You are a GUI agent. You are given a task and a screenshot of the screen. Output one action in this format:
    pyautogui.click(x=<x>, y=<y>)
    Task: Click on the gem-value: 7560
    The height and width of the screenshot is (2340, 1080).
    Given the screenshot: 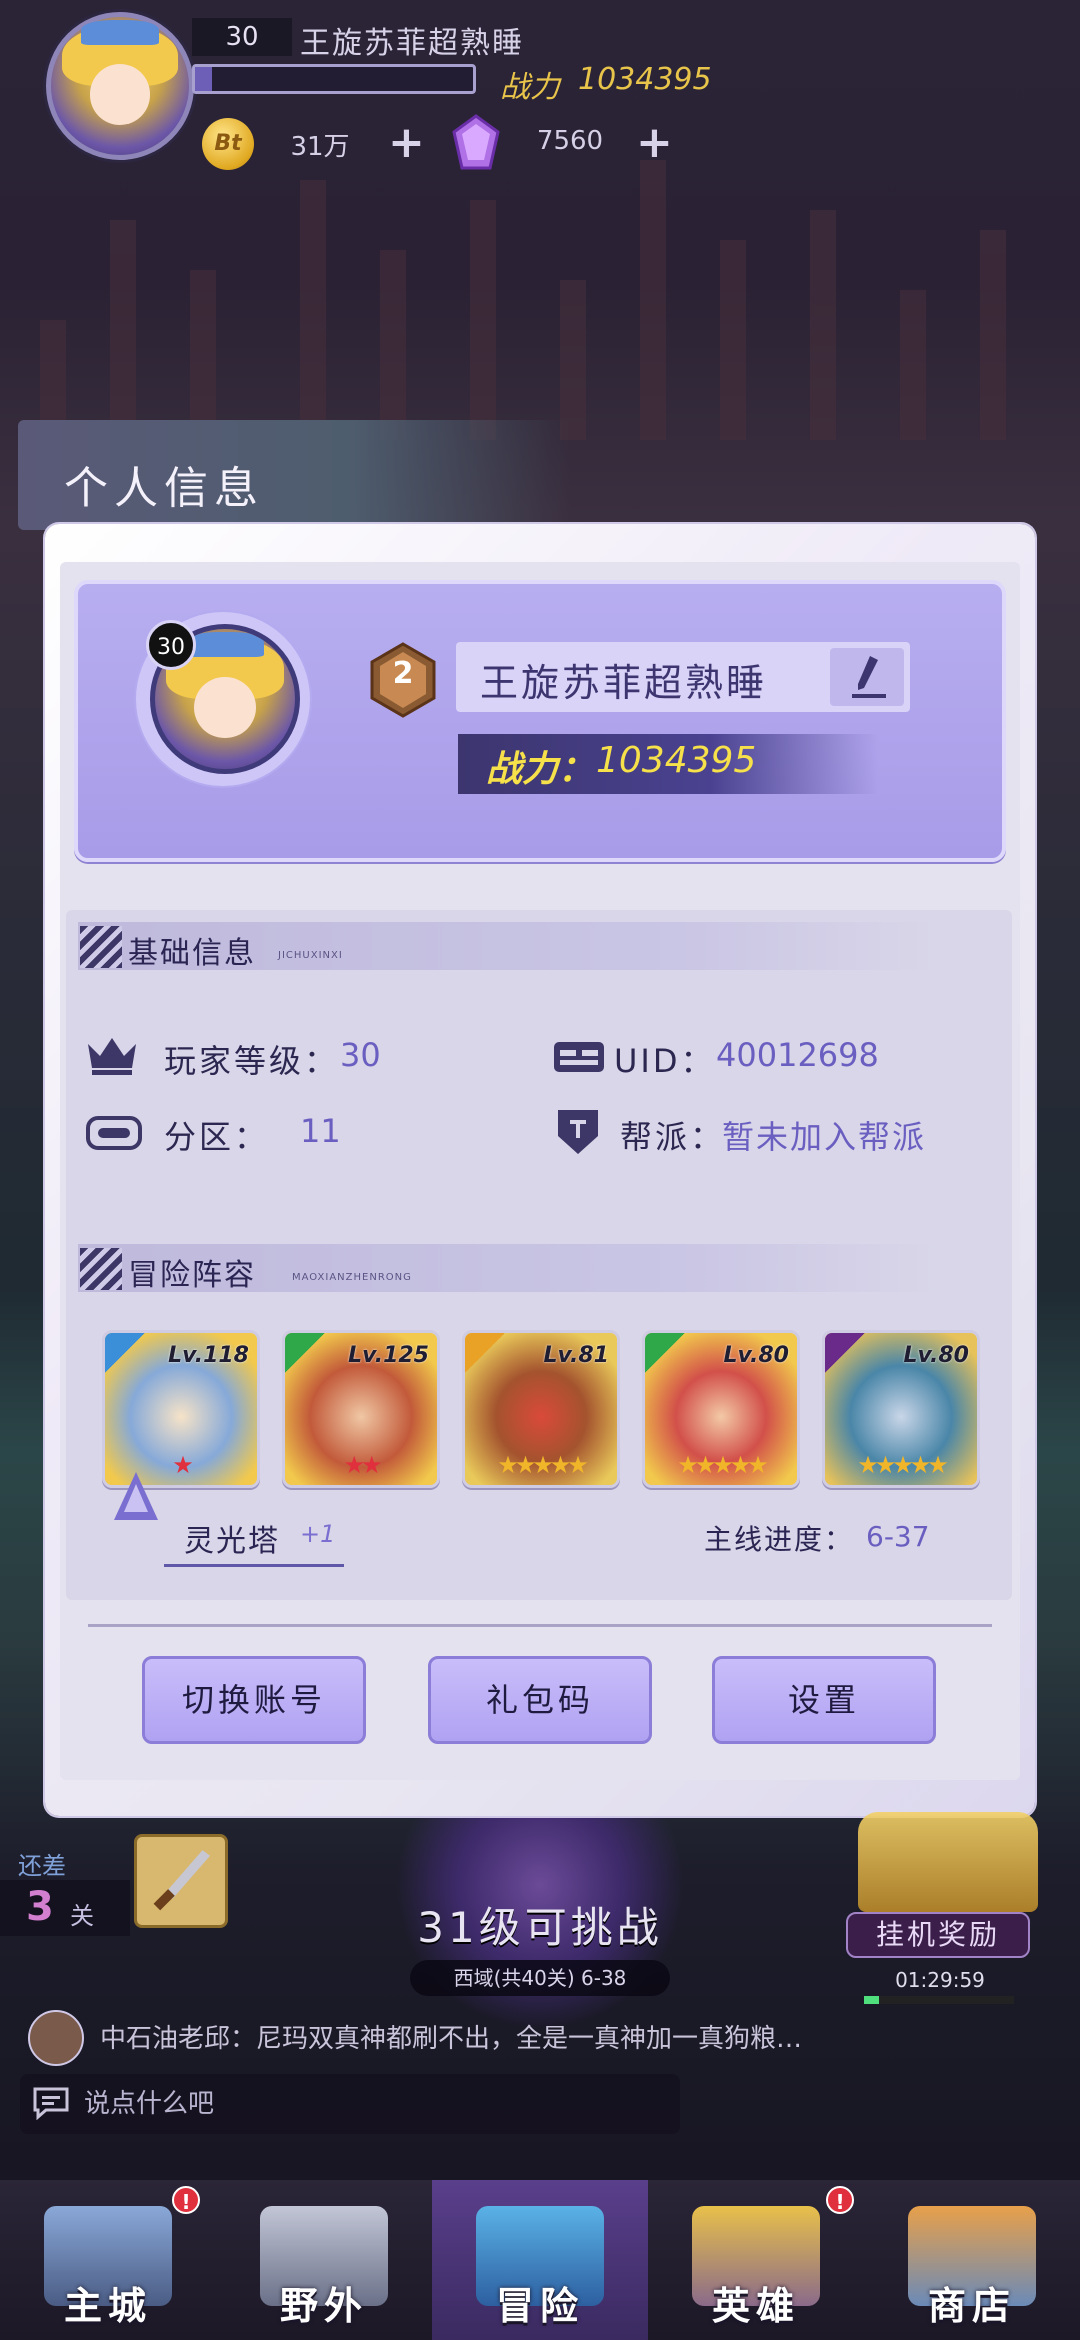 What is the action you would take?
    pyautogui.click(x=570, y=141)
    